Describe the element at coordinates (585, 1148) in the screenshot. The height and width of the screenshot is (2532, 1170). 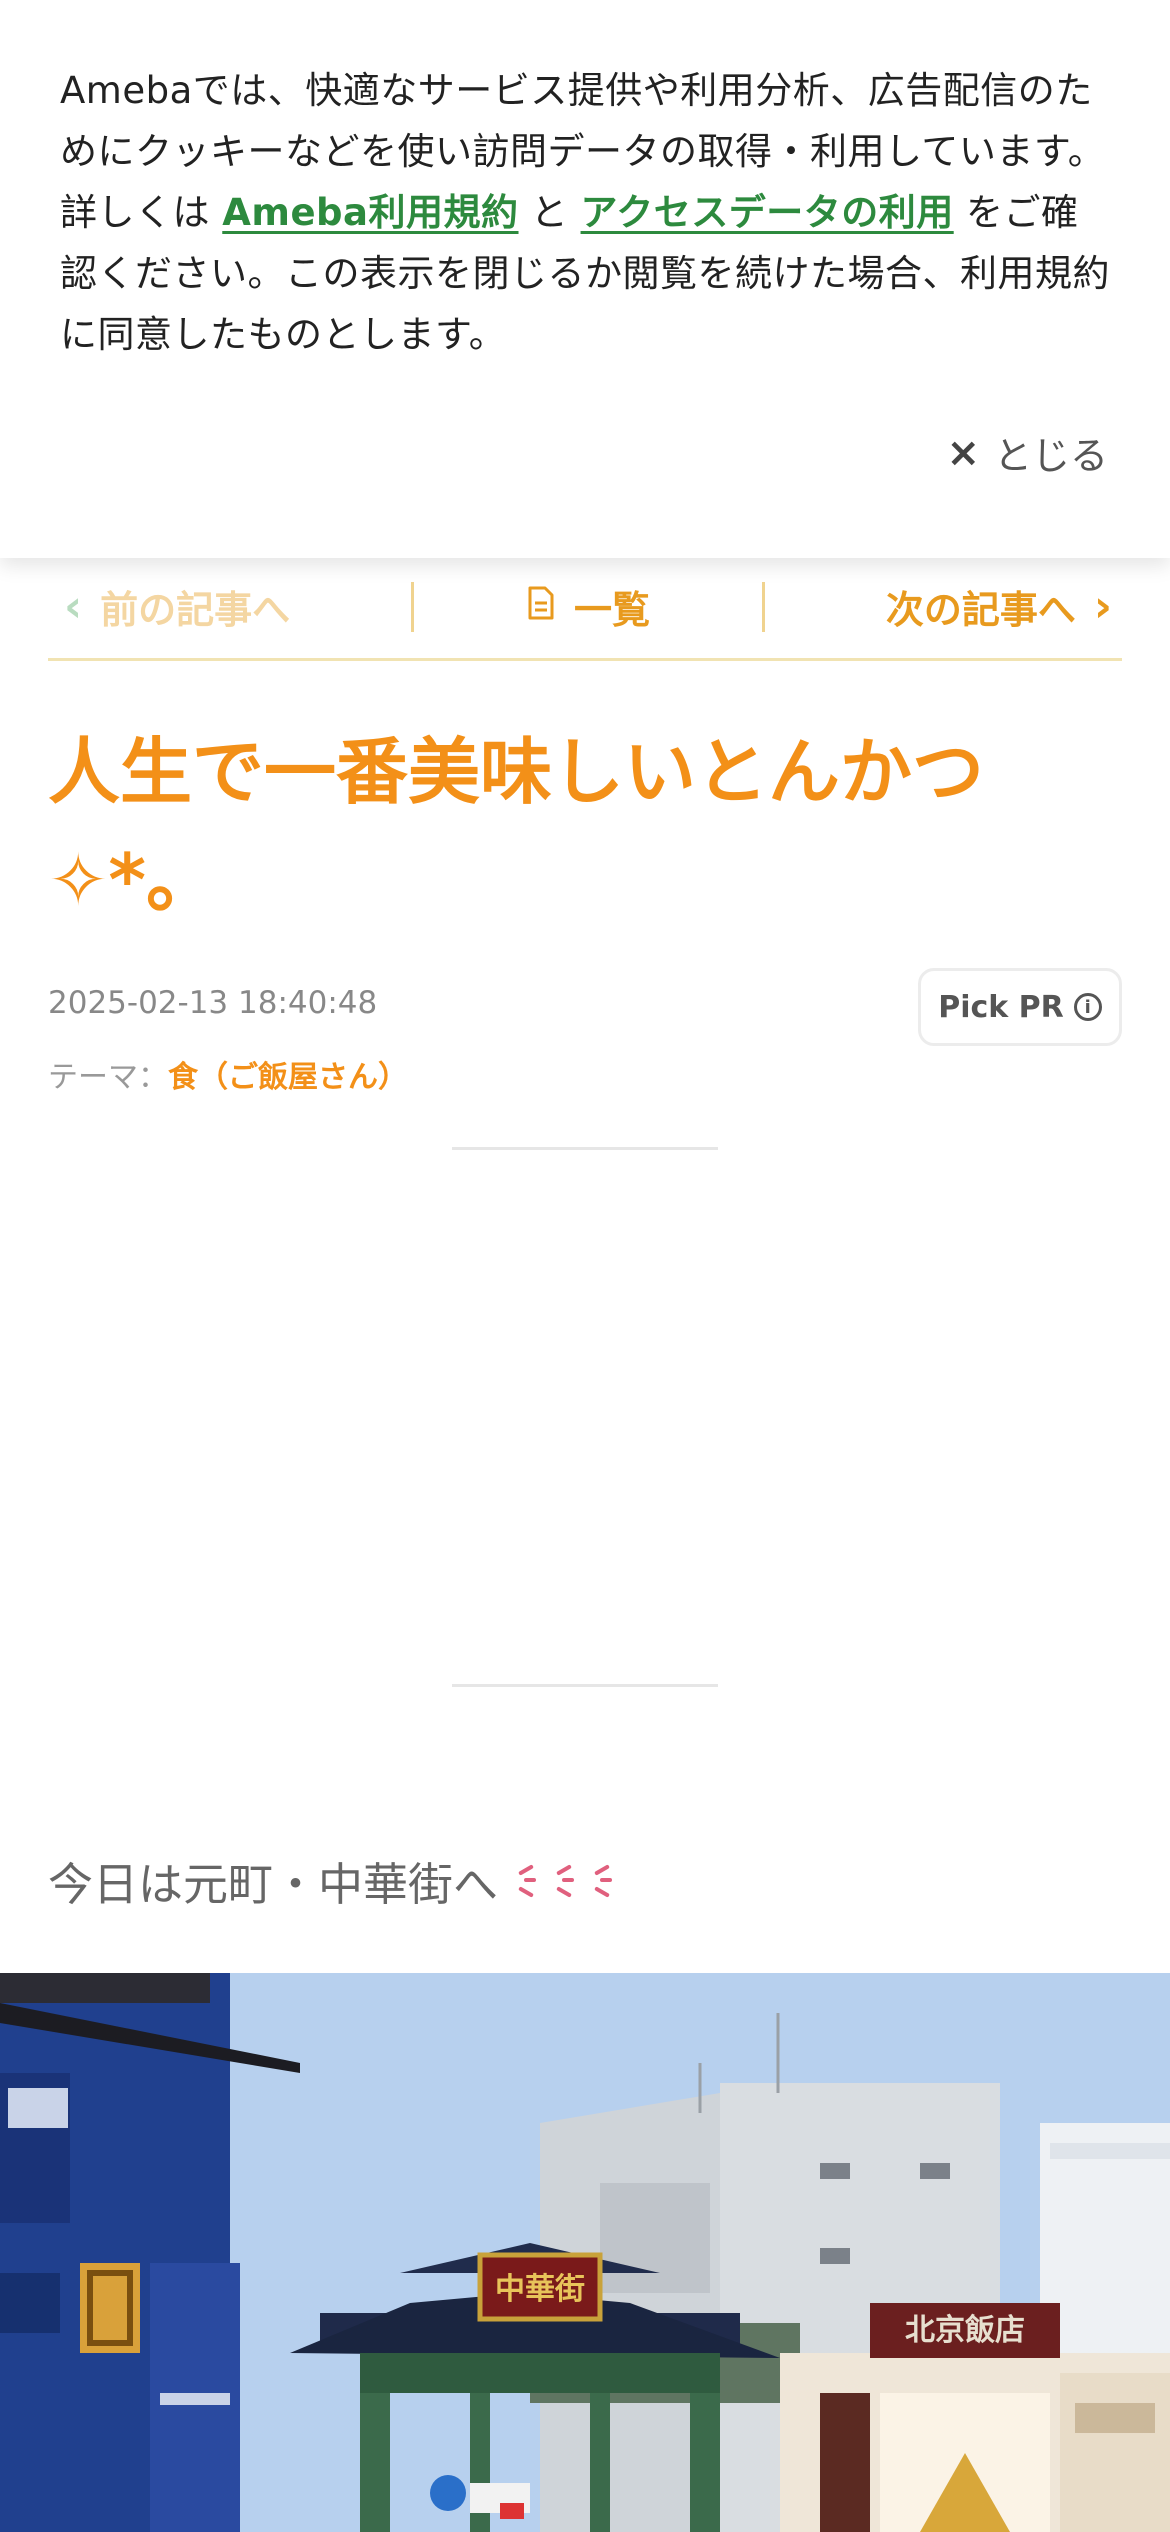
I see `ad-divider-top` at that location.